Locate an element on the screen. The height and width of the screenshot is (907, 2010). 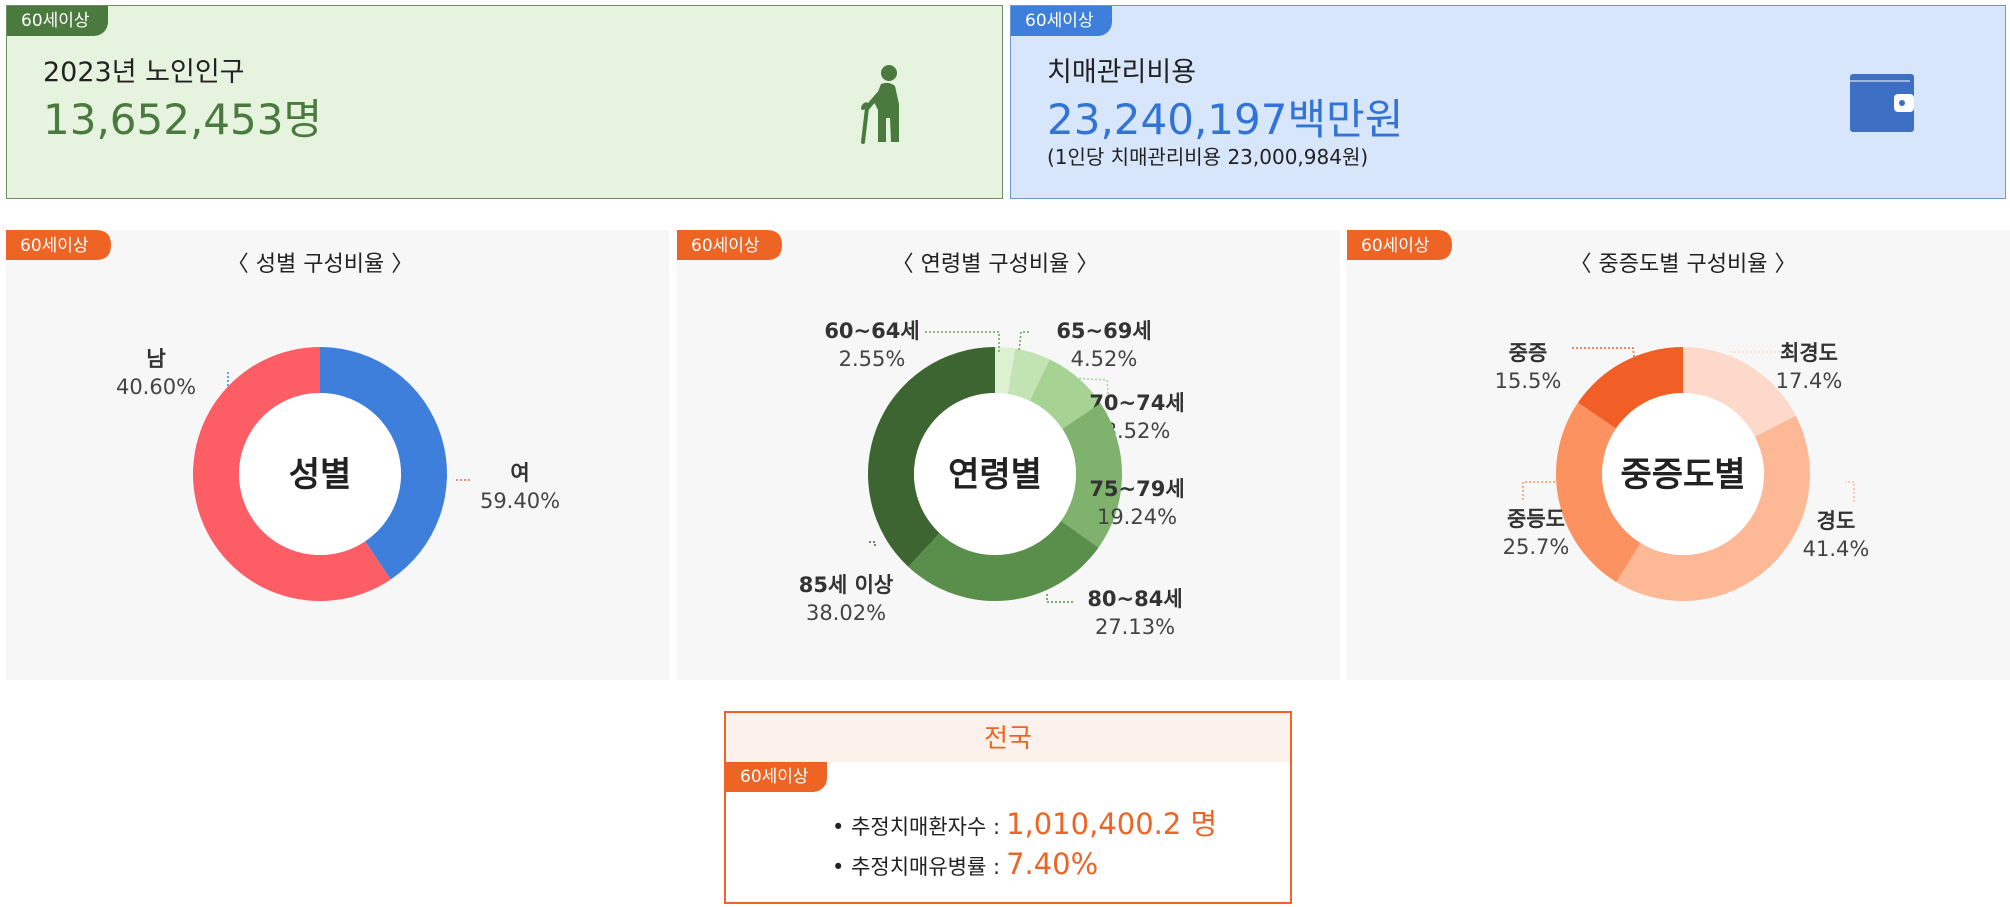
slice-label: 65~69세 is located at coordinates (1103, 331).